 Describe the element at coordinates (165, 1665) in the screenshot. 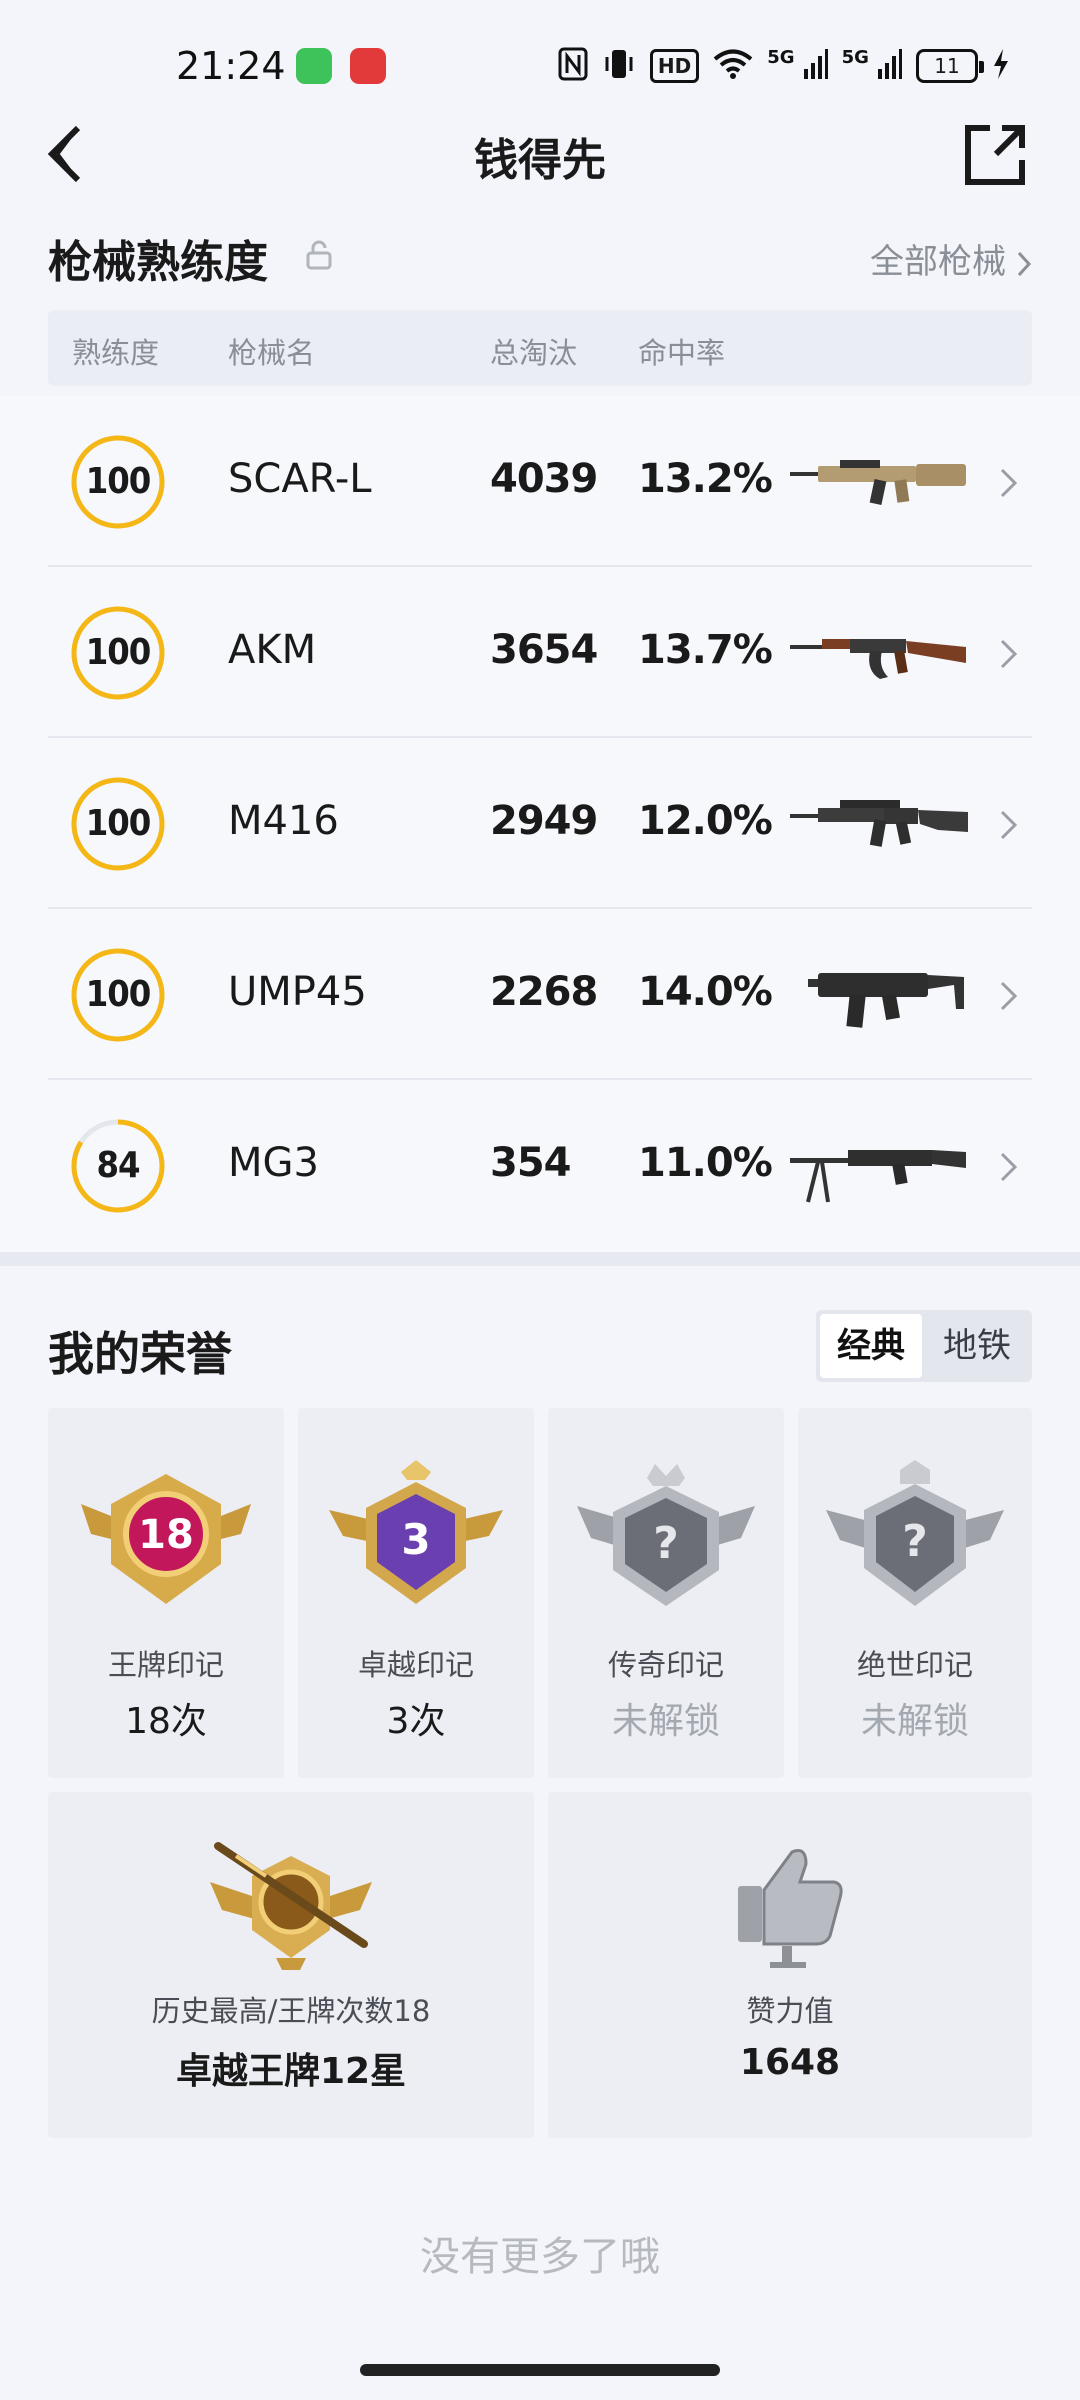

I see `badge-label: 王牌印记` at that location.